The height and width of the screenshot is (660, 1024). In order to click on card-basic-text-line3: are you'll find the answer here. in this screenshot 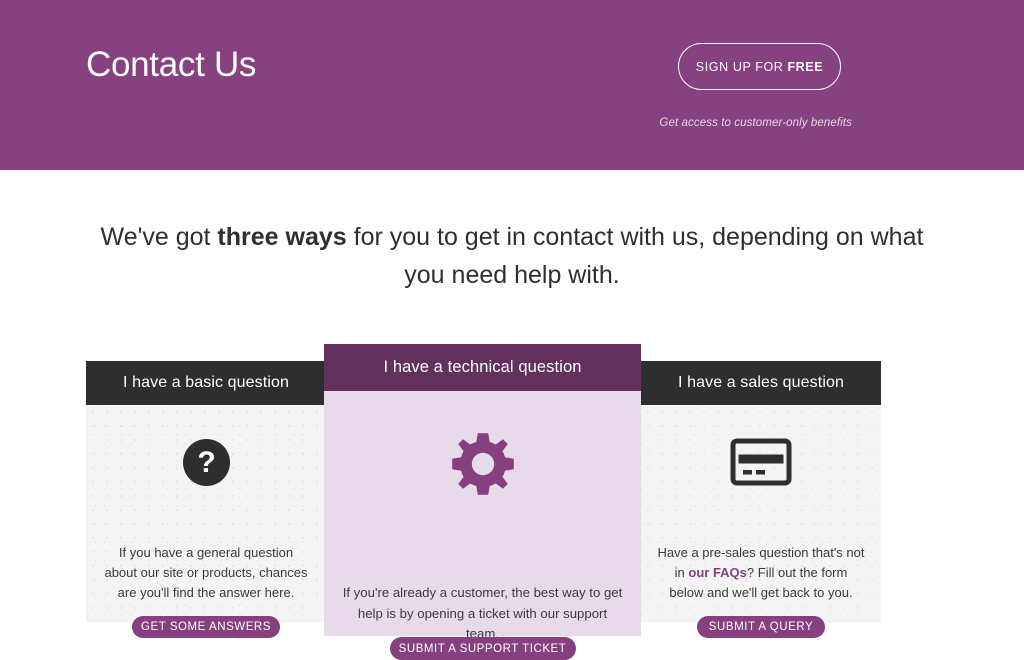, I will do `click(206, 592)`.